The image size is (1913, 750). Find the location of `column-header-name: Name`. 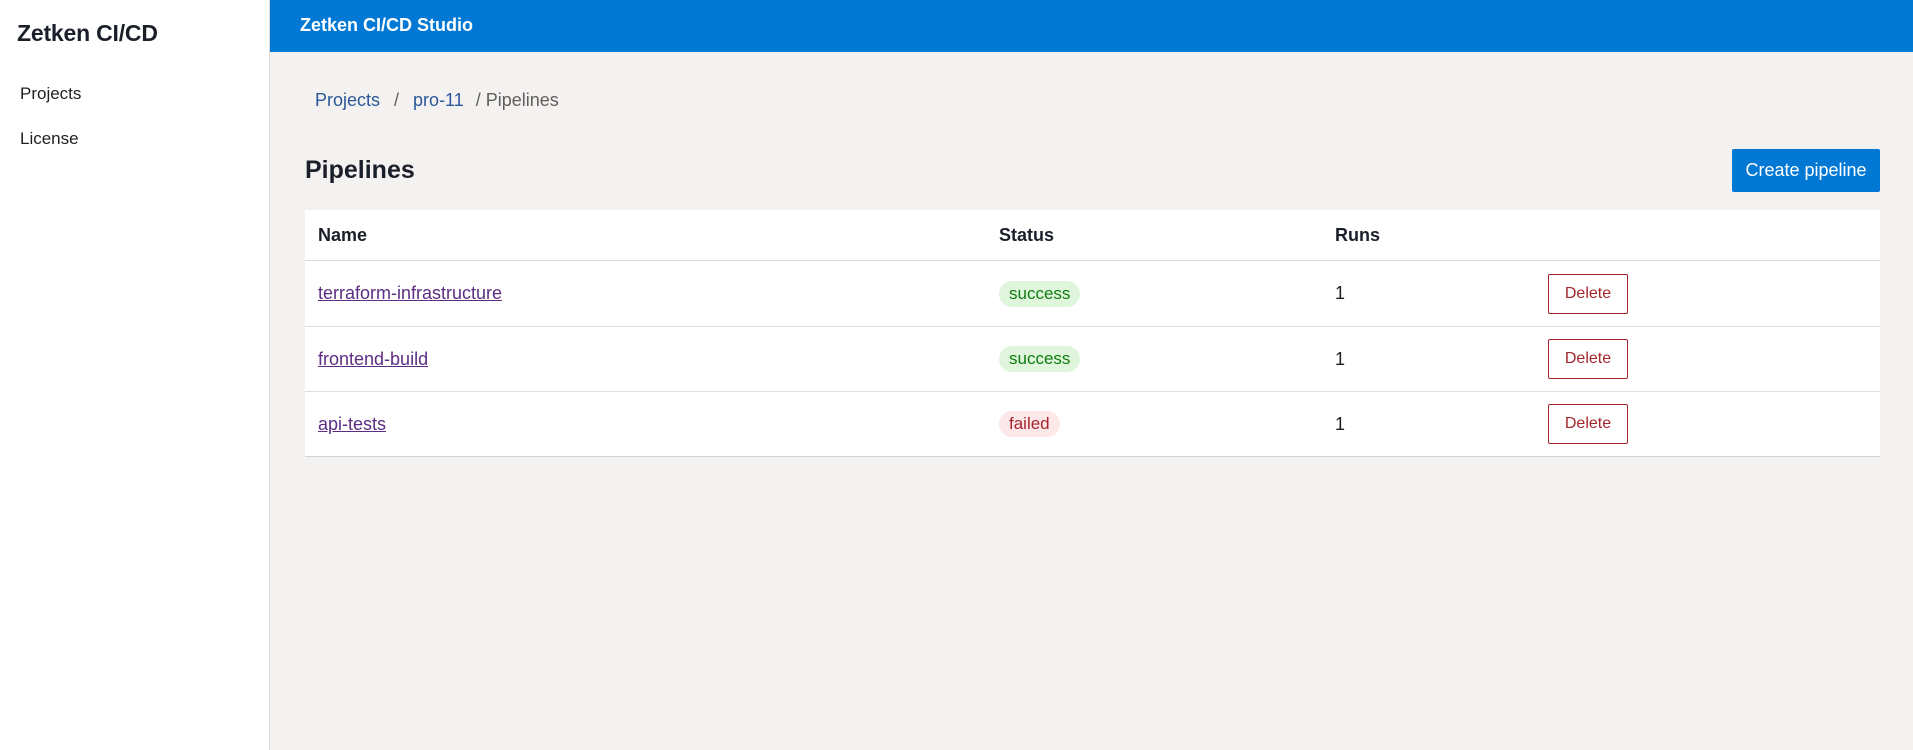

column-header-name: Name is located at coordinates (343, 234).